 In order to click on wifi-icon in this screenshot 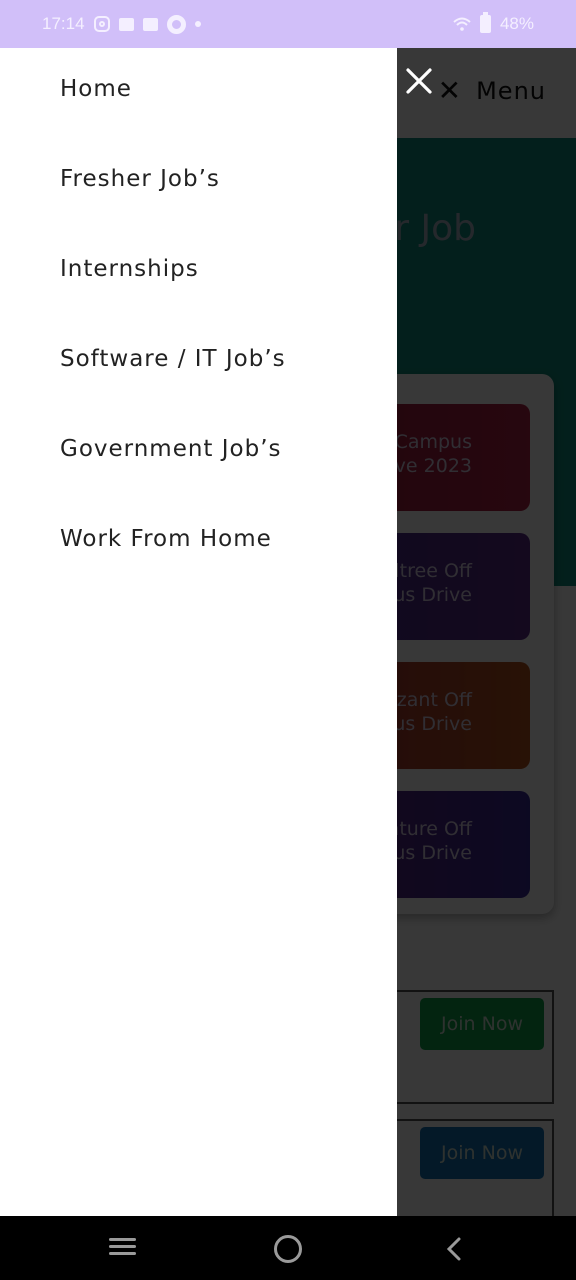, I will do `click(462, 24)`.